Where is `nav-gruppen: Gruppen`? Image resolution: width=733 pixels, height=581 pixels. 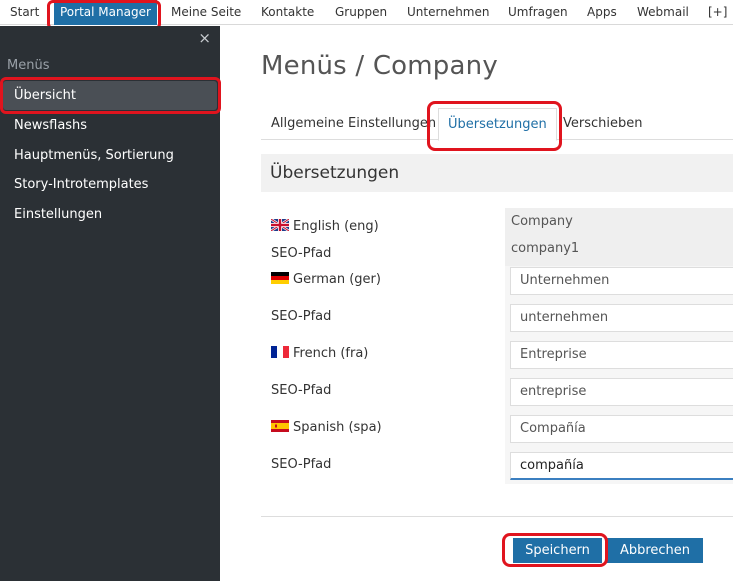 nav-gruppen: Gruppen is located at coordinates (361, 12).